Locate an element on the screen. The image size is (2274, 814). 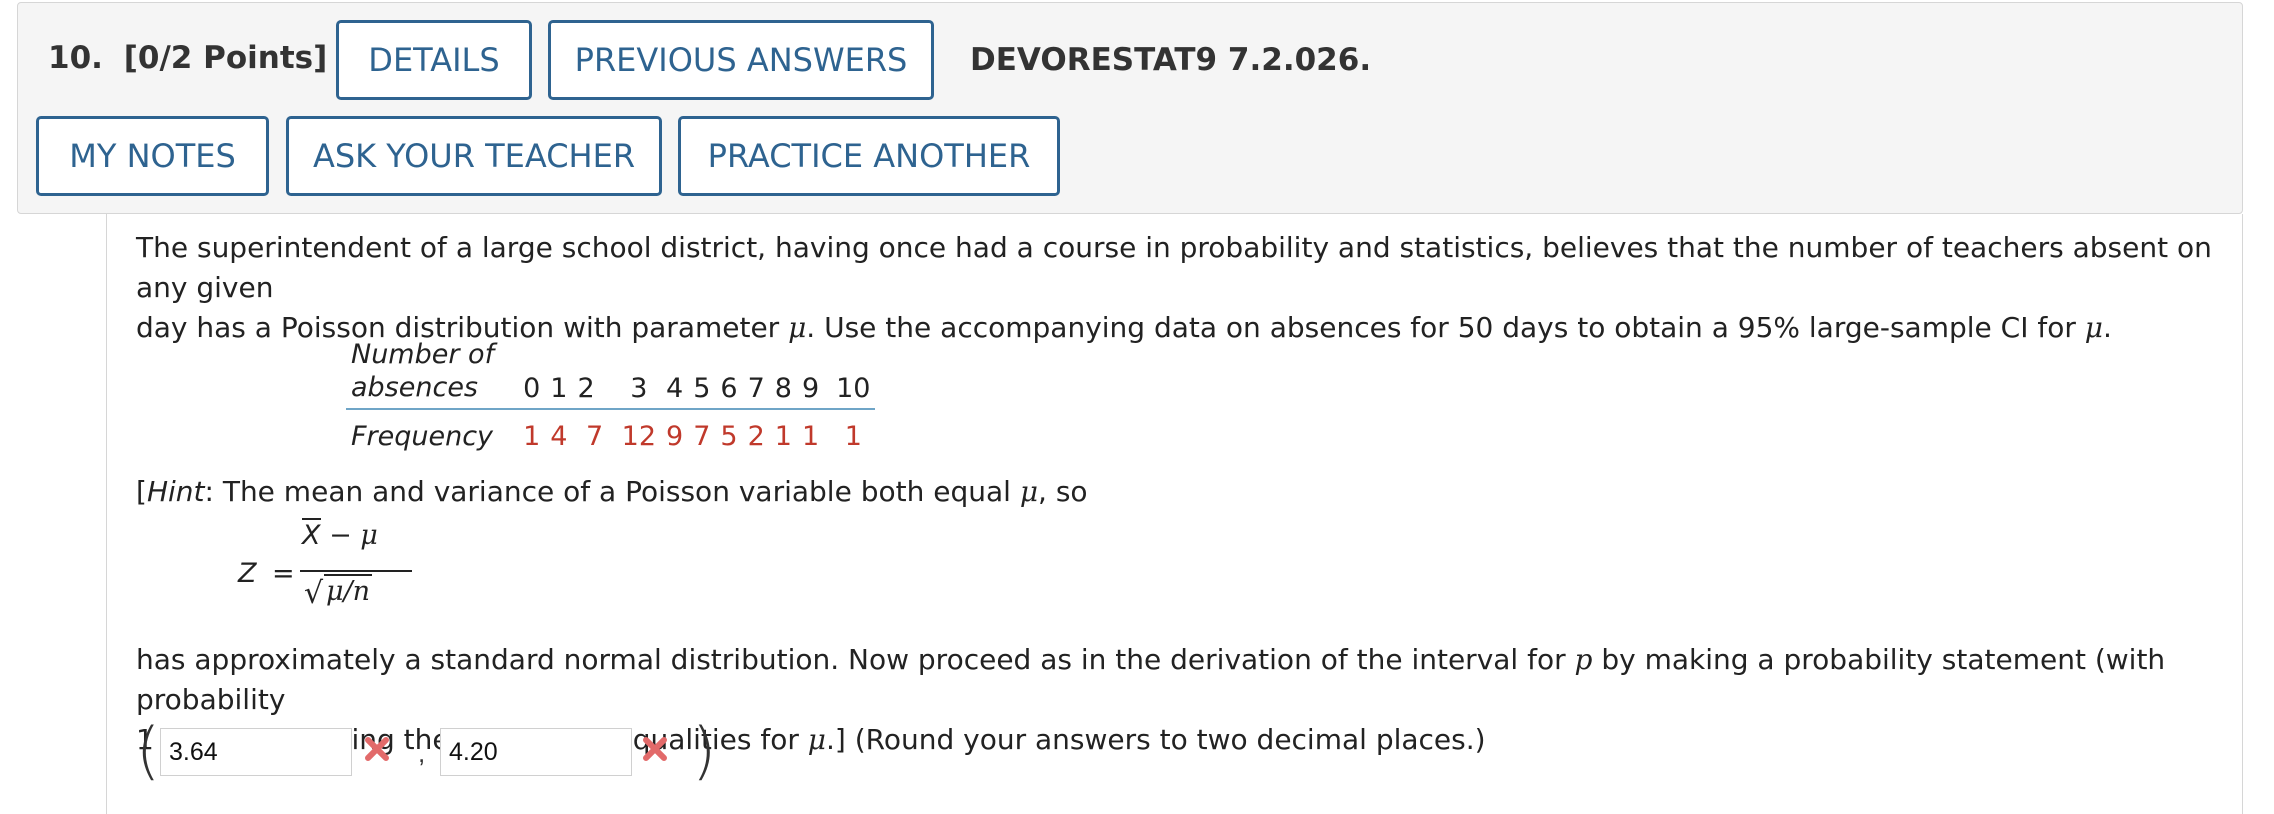
fraction-bar is located at coordinates (356, 571).